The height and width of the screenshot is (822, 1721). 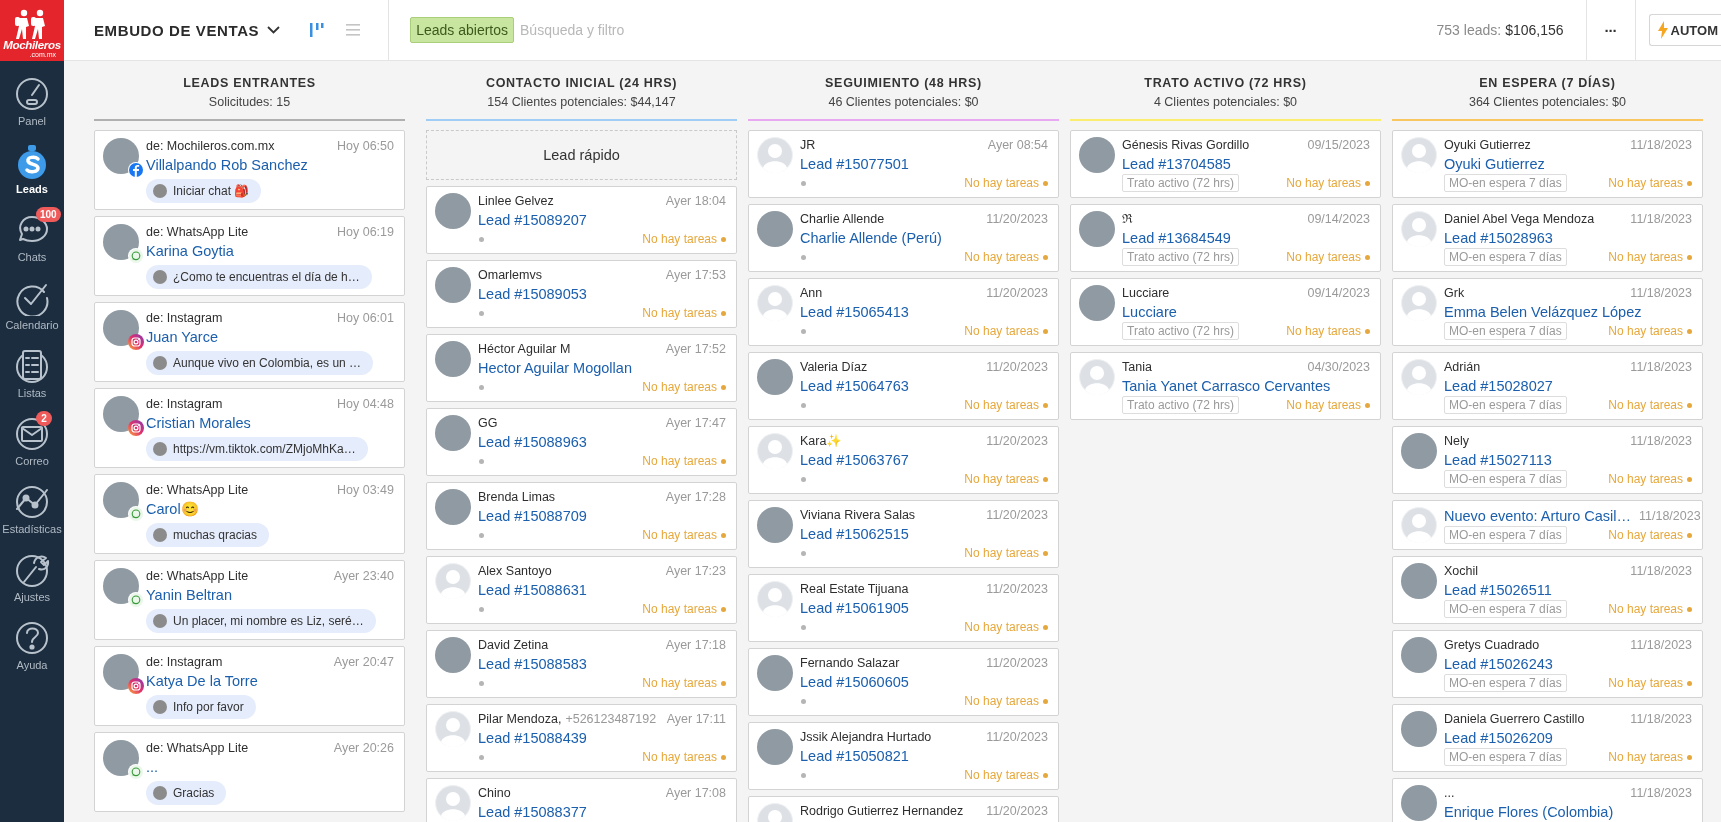 What do you see at coordinates (1684, 30) in the screenshot?
I see `automate-button: AUTOM` at bounding box center [1684, 30].